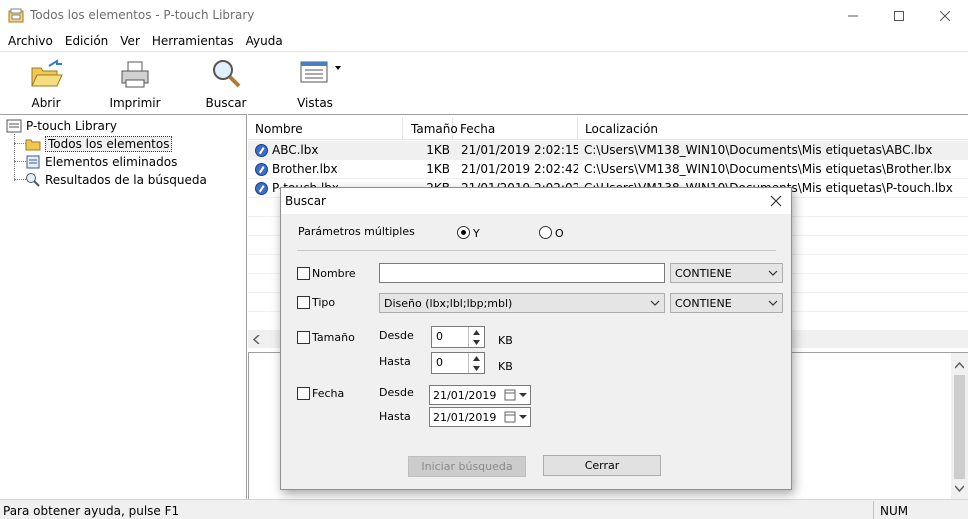  I want to click on views-label: Vistas, so click(315, 103).